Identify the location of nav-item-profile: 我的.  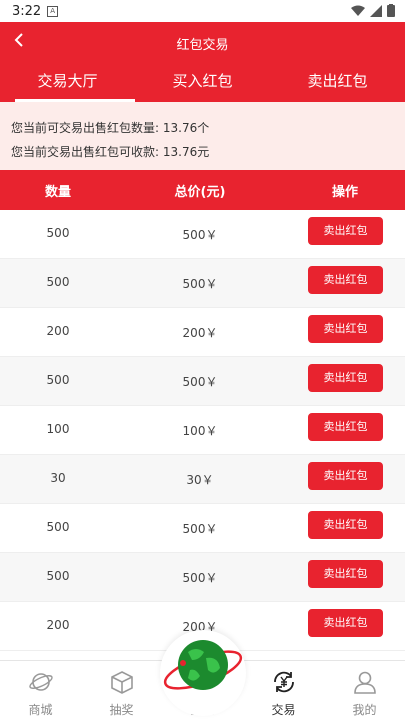
(364, 691).